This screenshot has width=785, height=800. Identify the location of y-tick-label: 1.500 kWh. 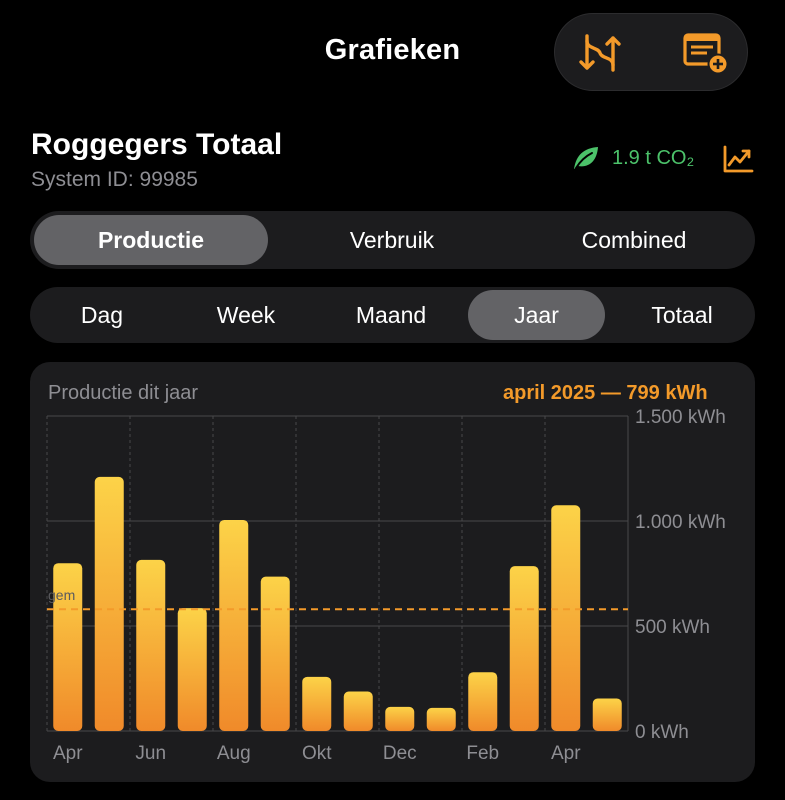
(680, 417).